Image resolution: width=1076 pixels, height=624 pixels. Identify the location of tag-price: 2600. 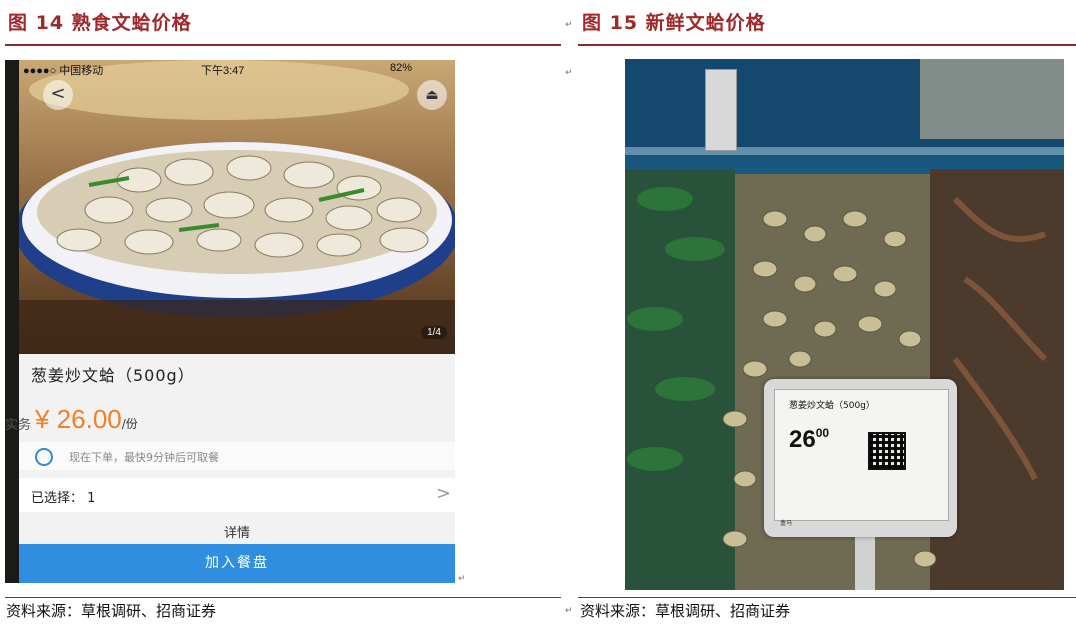
(809, 440).